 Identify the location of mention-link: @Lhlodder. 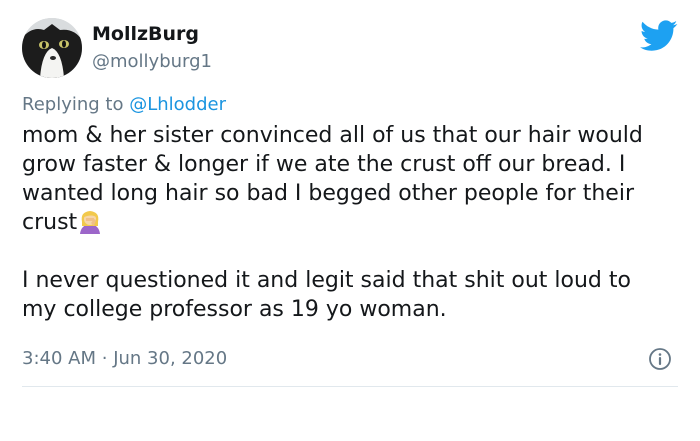
(177, 104).